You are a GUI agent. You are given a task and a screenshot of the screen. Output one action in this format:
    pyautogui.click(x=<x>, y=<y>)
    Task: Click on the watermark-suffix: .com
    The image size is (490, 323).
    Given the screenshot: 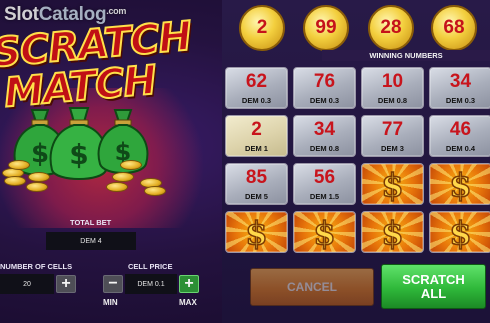 What is the action you would take?
    pyautogui.click(x=116, y=11)
    